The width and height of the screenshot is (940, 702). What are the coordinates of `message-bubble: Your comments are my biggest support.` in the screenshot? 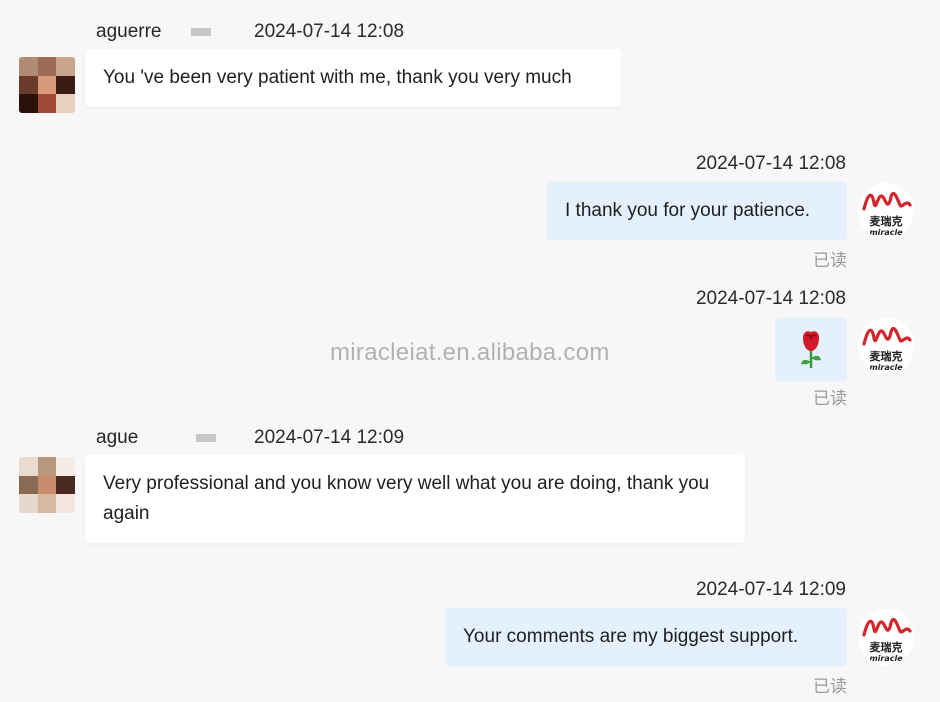 It's located at (646, 637).